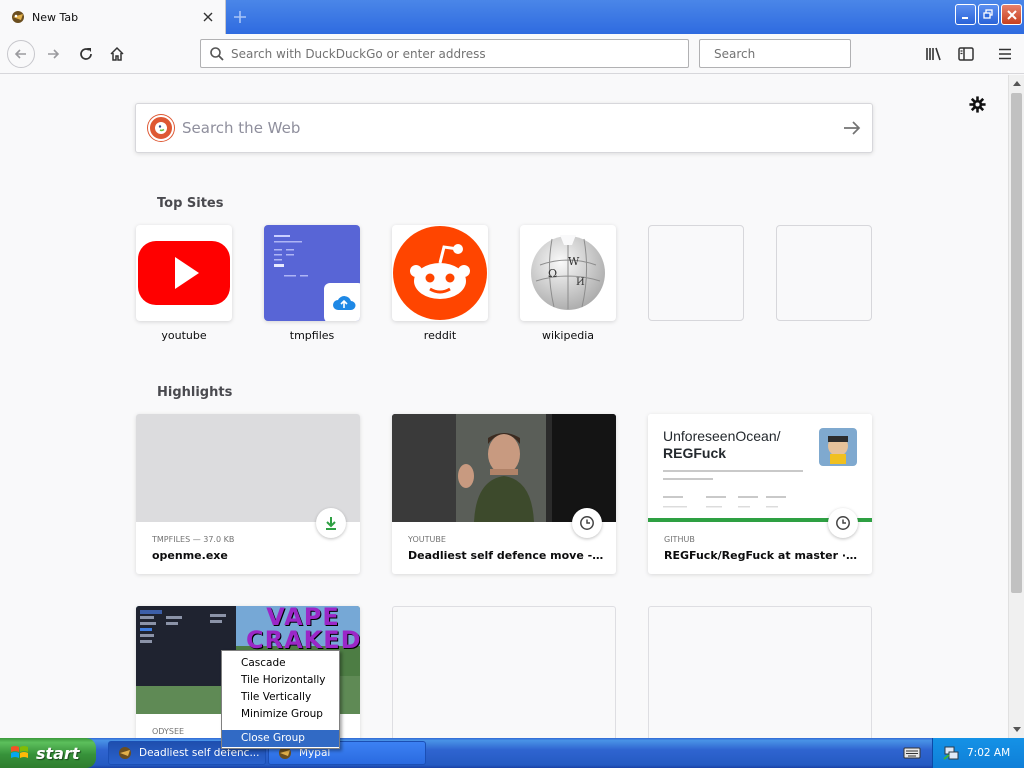  Describe the element at coordinates (168, 731) in the screenshot. I see `card-context: ODYSEE` at that location.